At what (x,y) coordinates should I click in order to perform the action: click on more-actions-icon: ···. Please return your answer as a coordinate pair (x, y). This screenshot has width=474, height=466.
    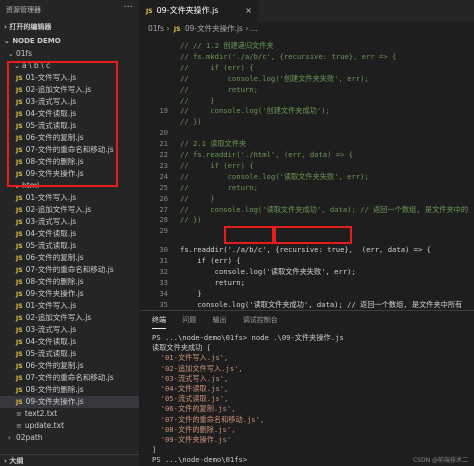
    Looking at the image, I should click on (128, 7).